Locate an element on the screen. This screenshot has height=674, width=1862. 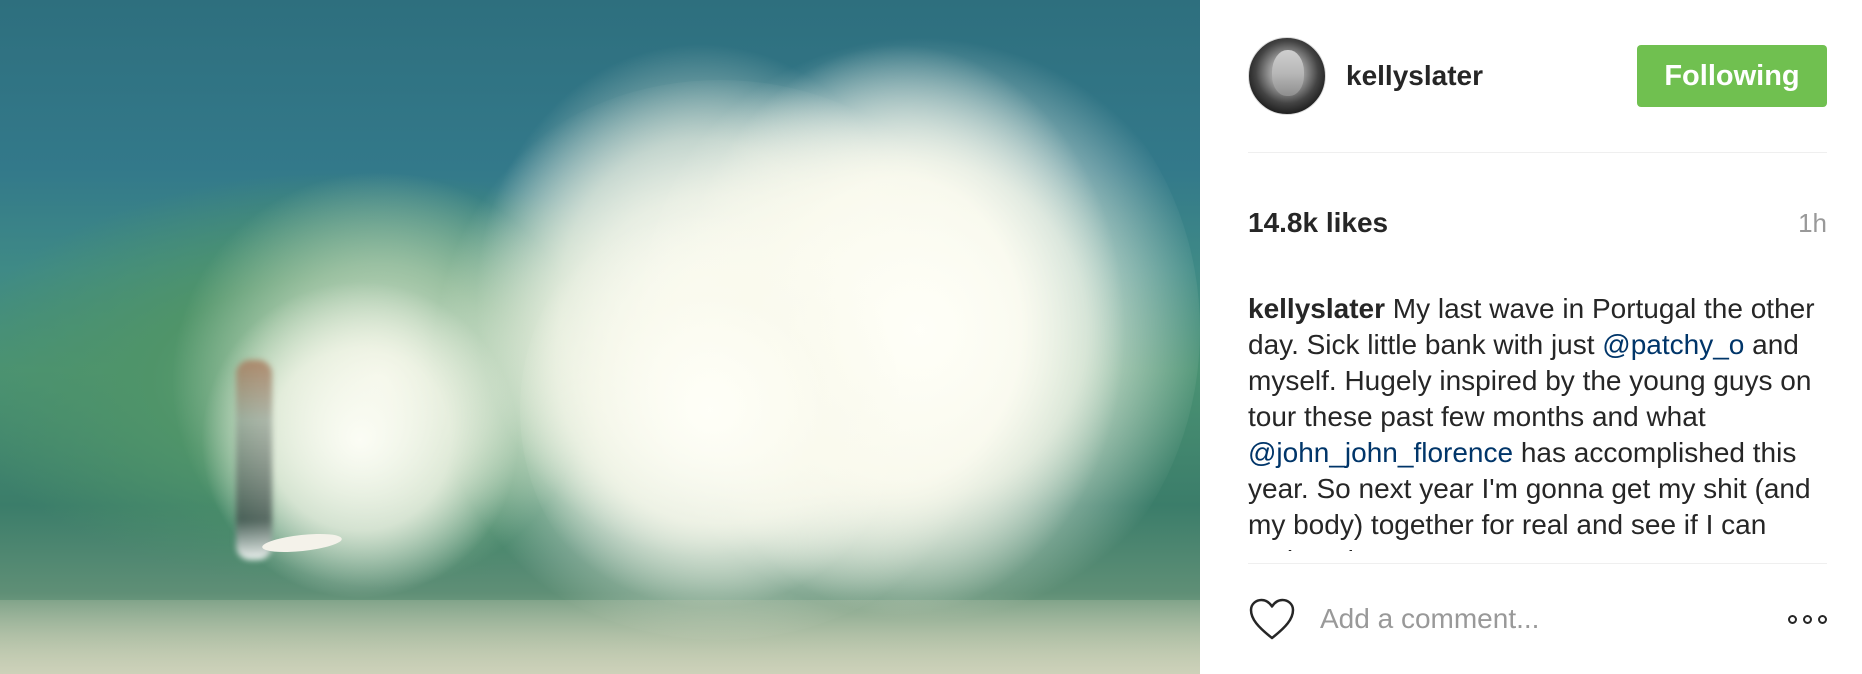
avatar is located at coordinates (1287, 76).